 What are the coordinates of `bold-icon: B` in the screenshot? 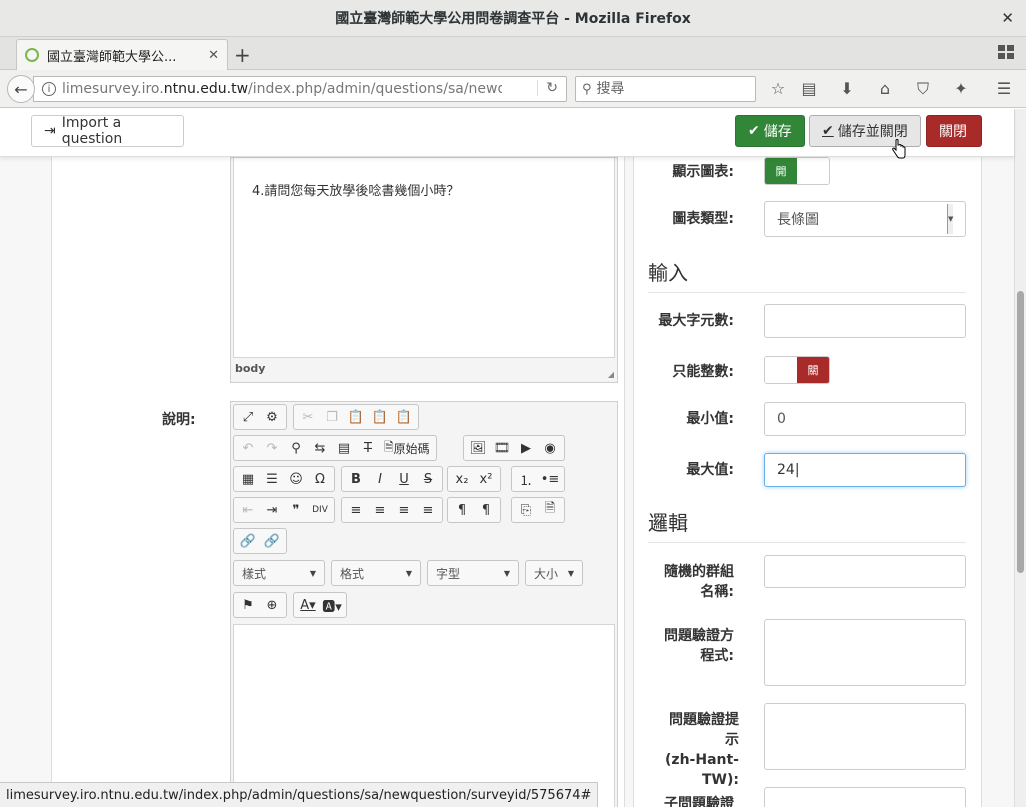 It's located at (356, 479).